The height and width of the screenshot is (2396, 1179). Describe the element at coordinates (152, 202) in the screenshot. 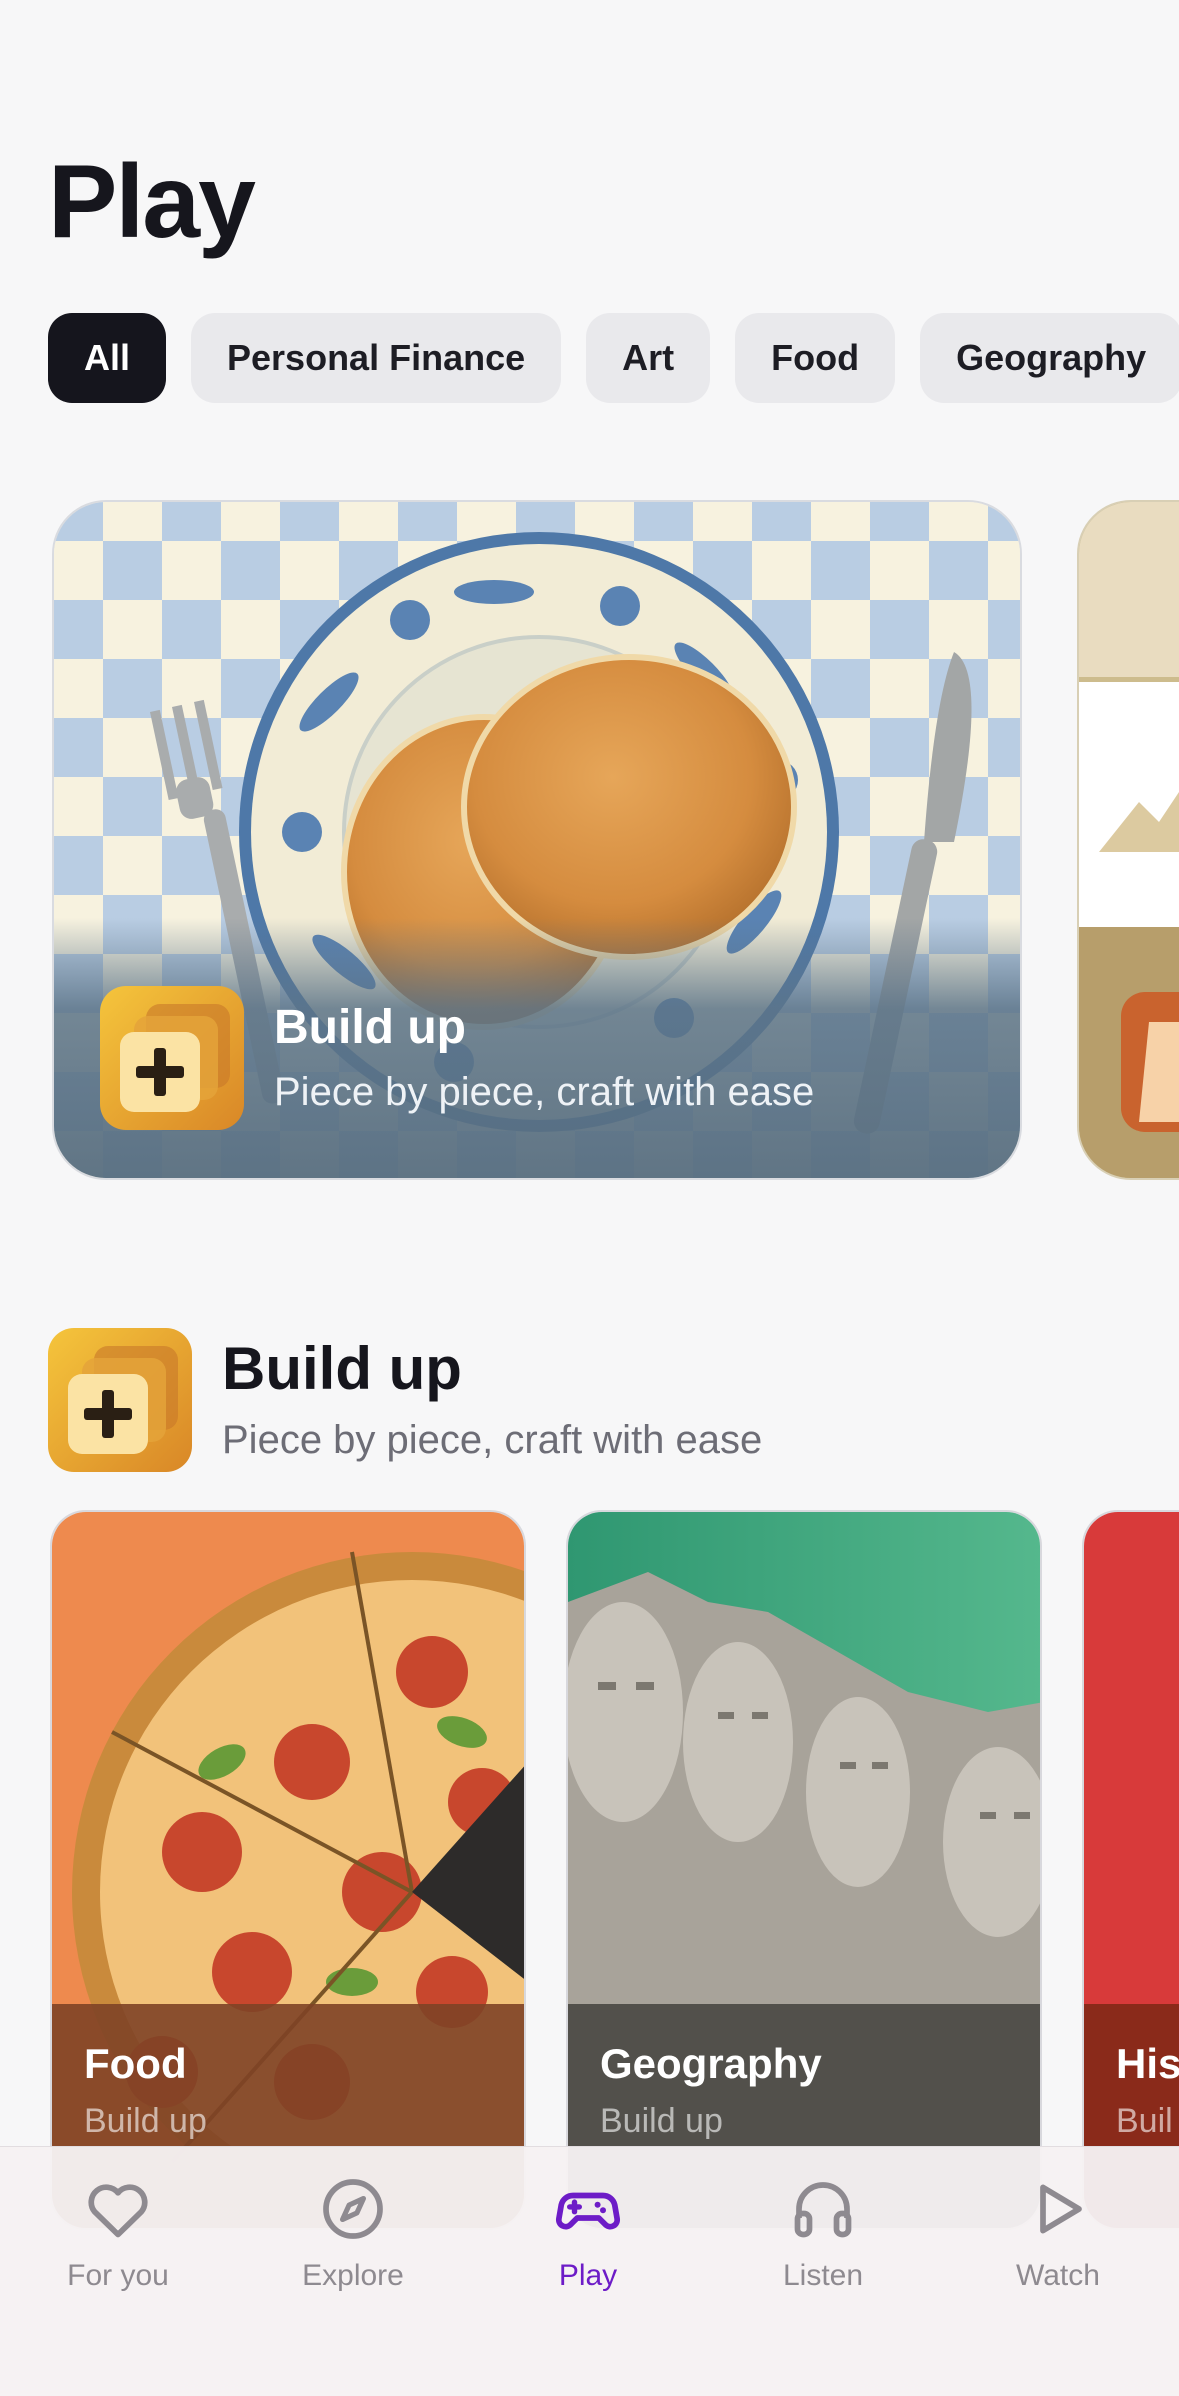

I see `page-title: Play` at that location.